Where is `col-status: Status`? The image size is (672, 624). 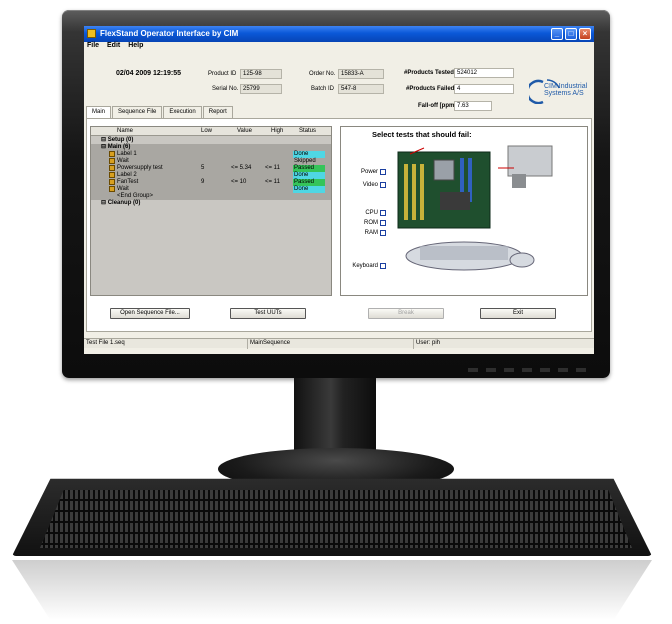
col-status: Status is located at coordinates (308, 131).